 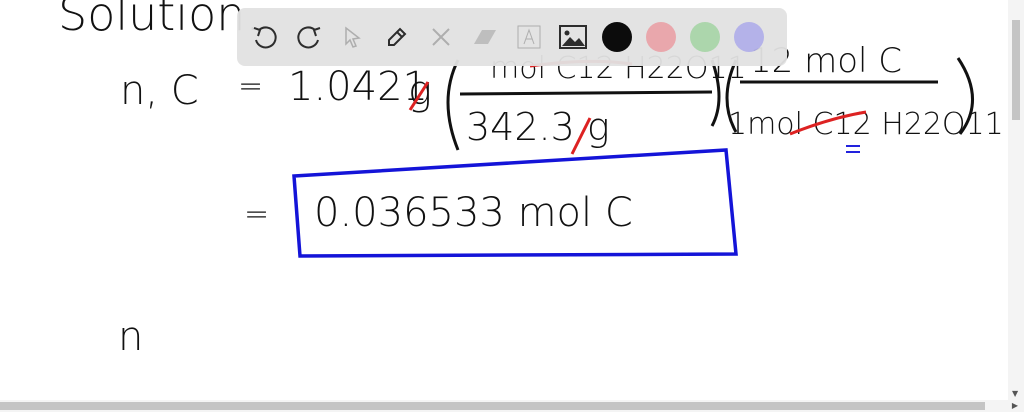 What do you see at coordinates (473, 213) in the screenshot?
I see `result-value: 0.036533 mol C` at bounding box center [473, 213].